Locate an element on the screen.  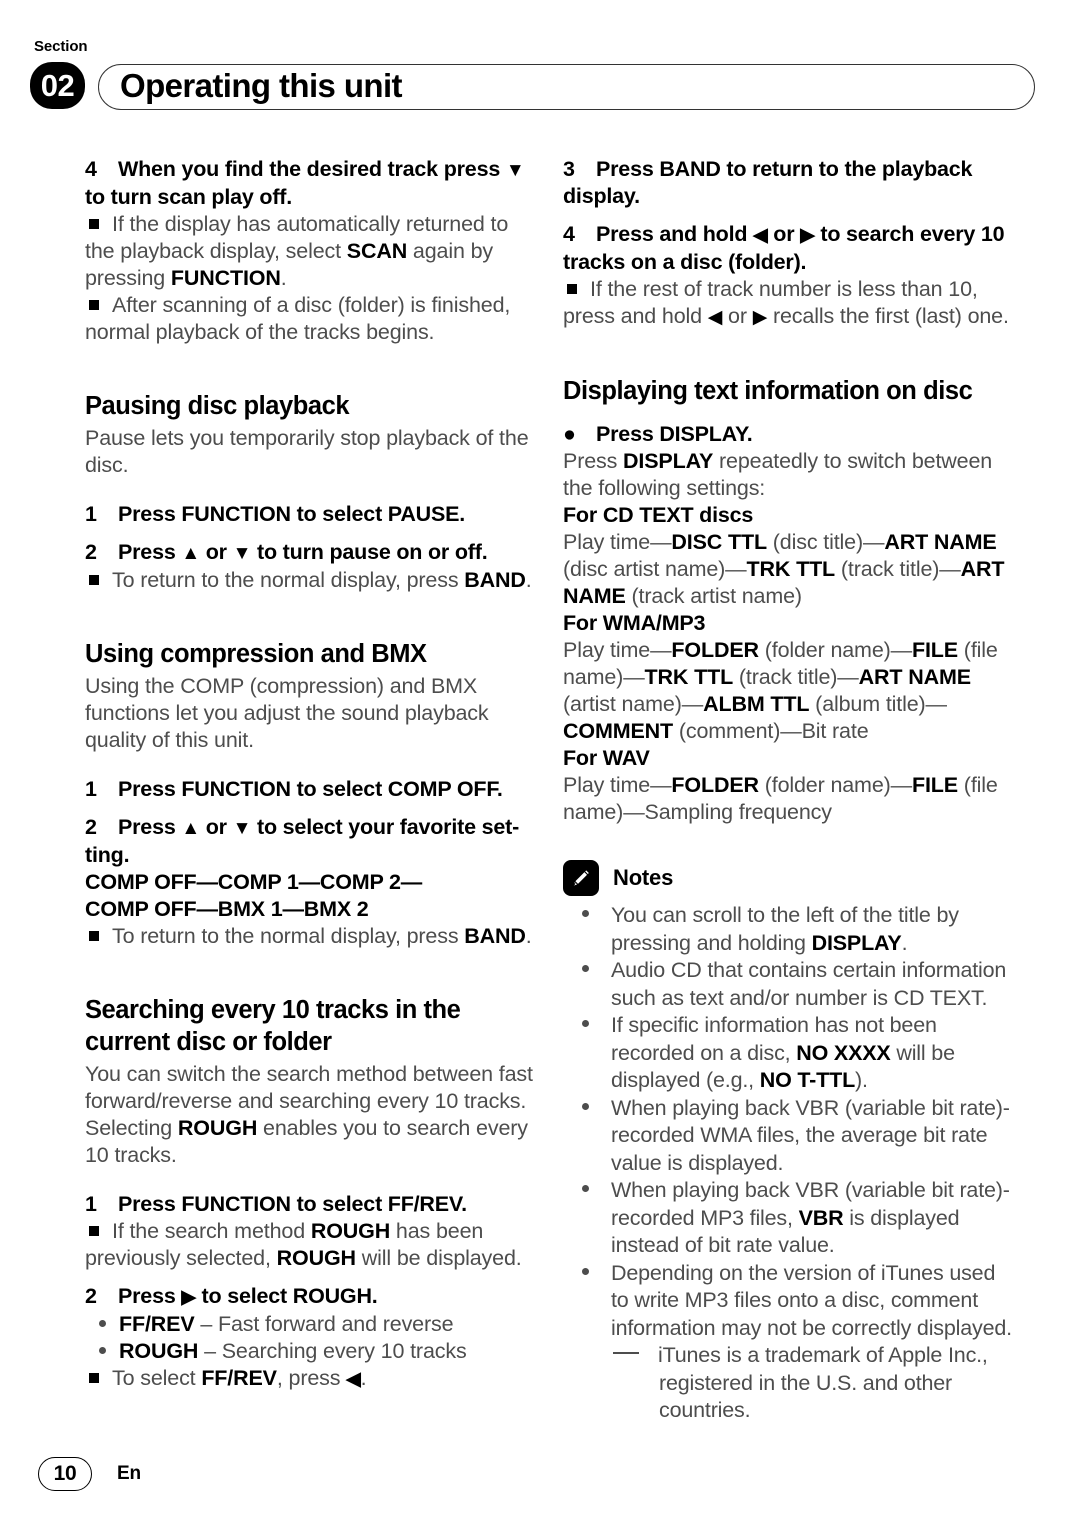
subheading-part-b: CD TEXT is located at coordinates (648, 515).